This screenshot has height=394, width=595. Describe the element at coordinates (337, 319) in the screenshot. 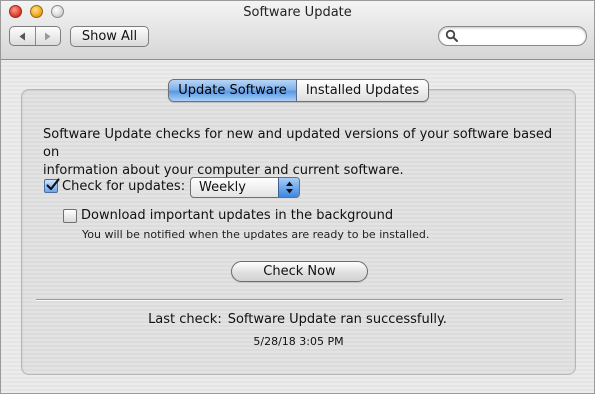

I see `last-check-status: Software Update ran successfully.` at that location.